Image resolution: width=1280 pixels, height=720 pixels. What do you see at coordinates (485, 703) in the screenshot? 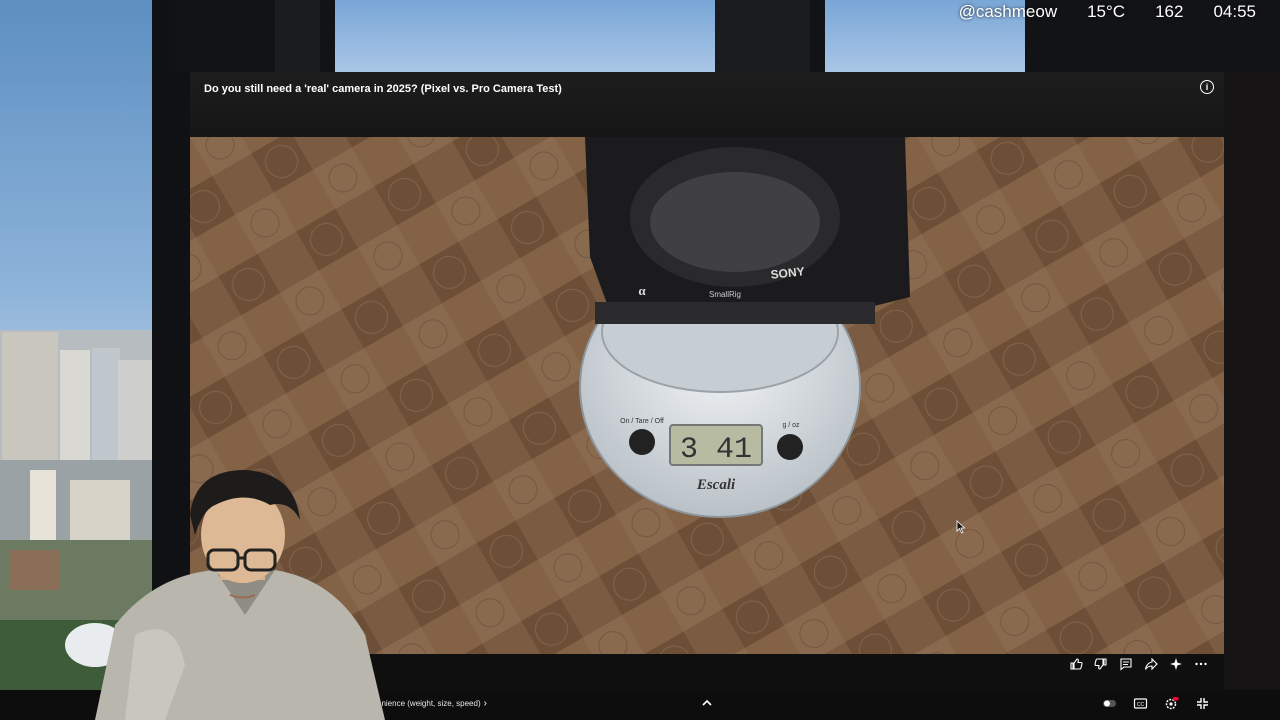
I see `chapter-arrow-icon: ›` at bounding box center [485, 703].